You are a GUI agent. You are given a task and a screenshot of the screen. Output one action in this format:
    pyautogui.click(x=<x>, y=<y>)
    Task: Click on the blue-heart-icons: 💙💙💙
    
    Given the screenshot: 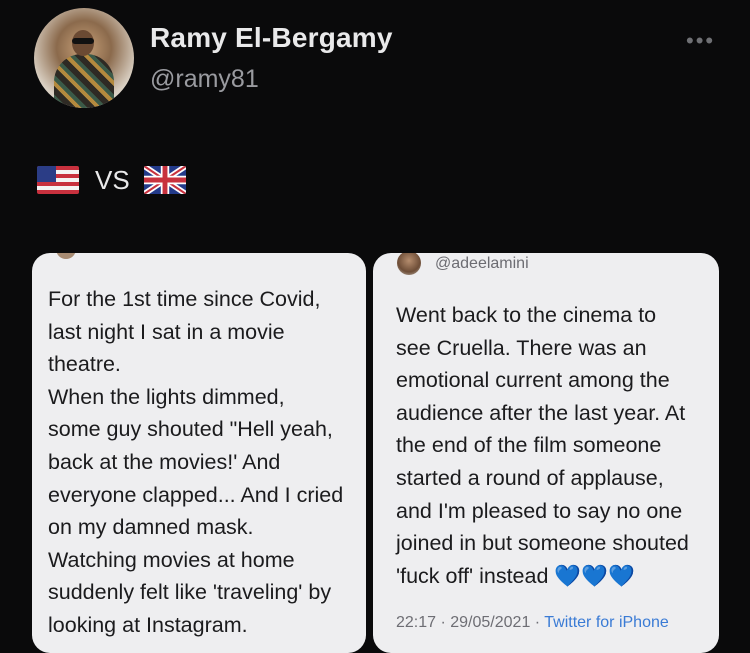 What is the action you would take?
    pyautogui.click(x=594, y=575)
    